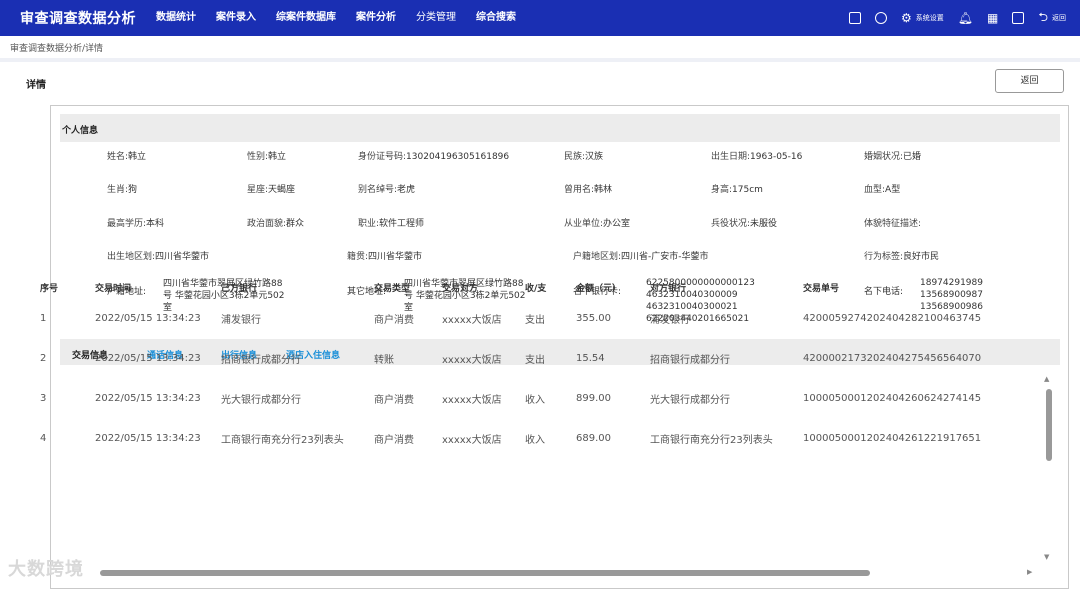 This screenshot has width=1080, height=593. Describe the element at coordinates (590, 358) in the screenshot. I see `cell: 15.54` at that location.